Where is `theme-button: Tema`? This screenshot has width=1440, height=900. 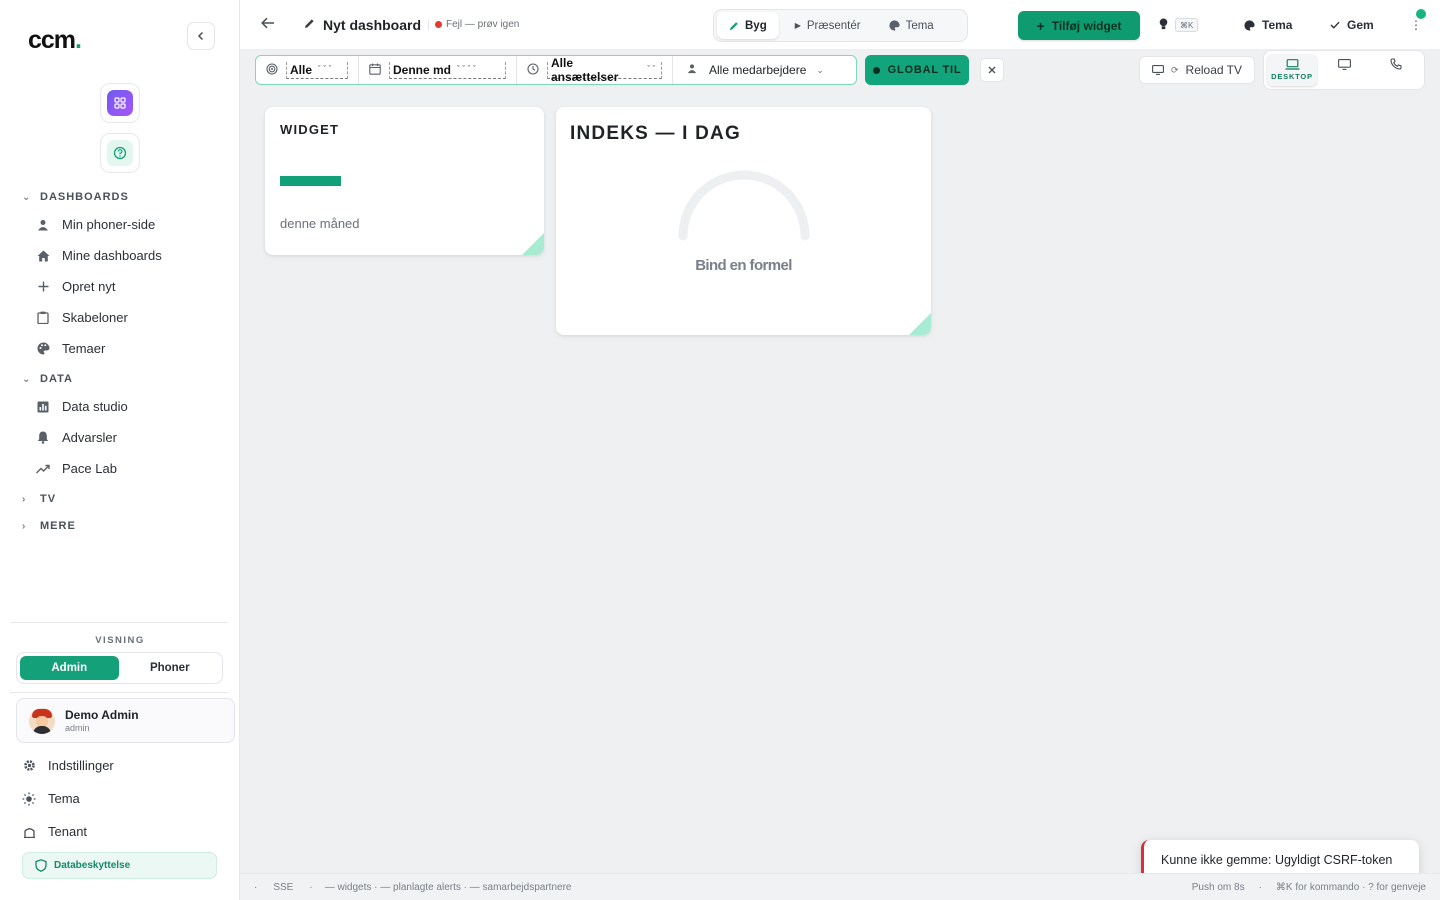 theme-button: Tema is located at coordinates (1268, 25).